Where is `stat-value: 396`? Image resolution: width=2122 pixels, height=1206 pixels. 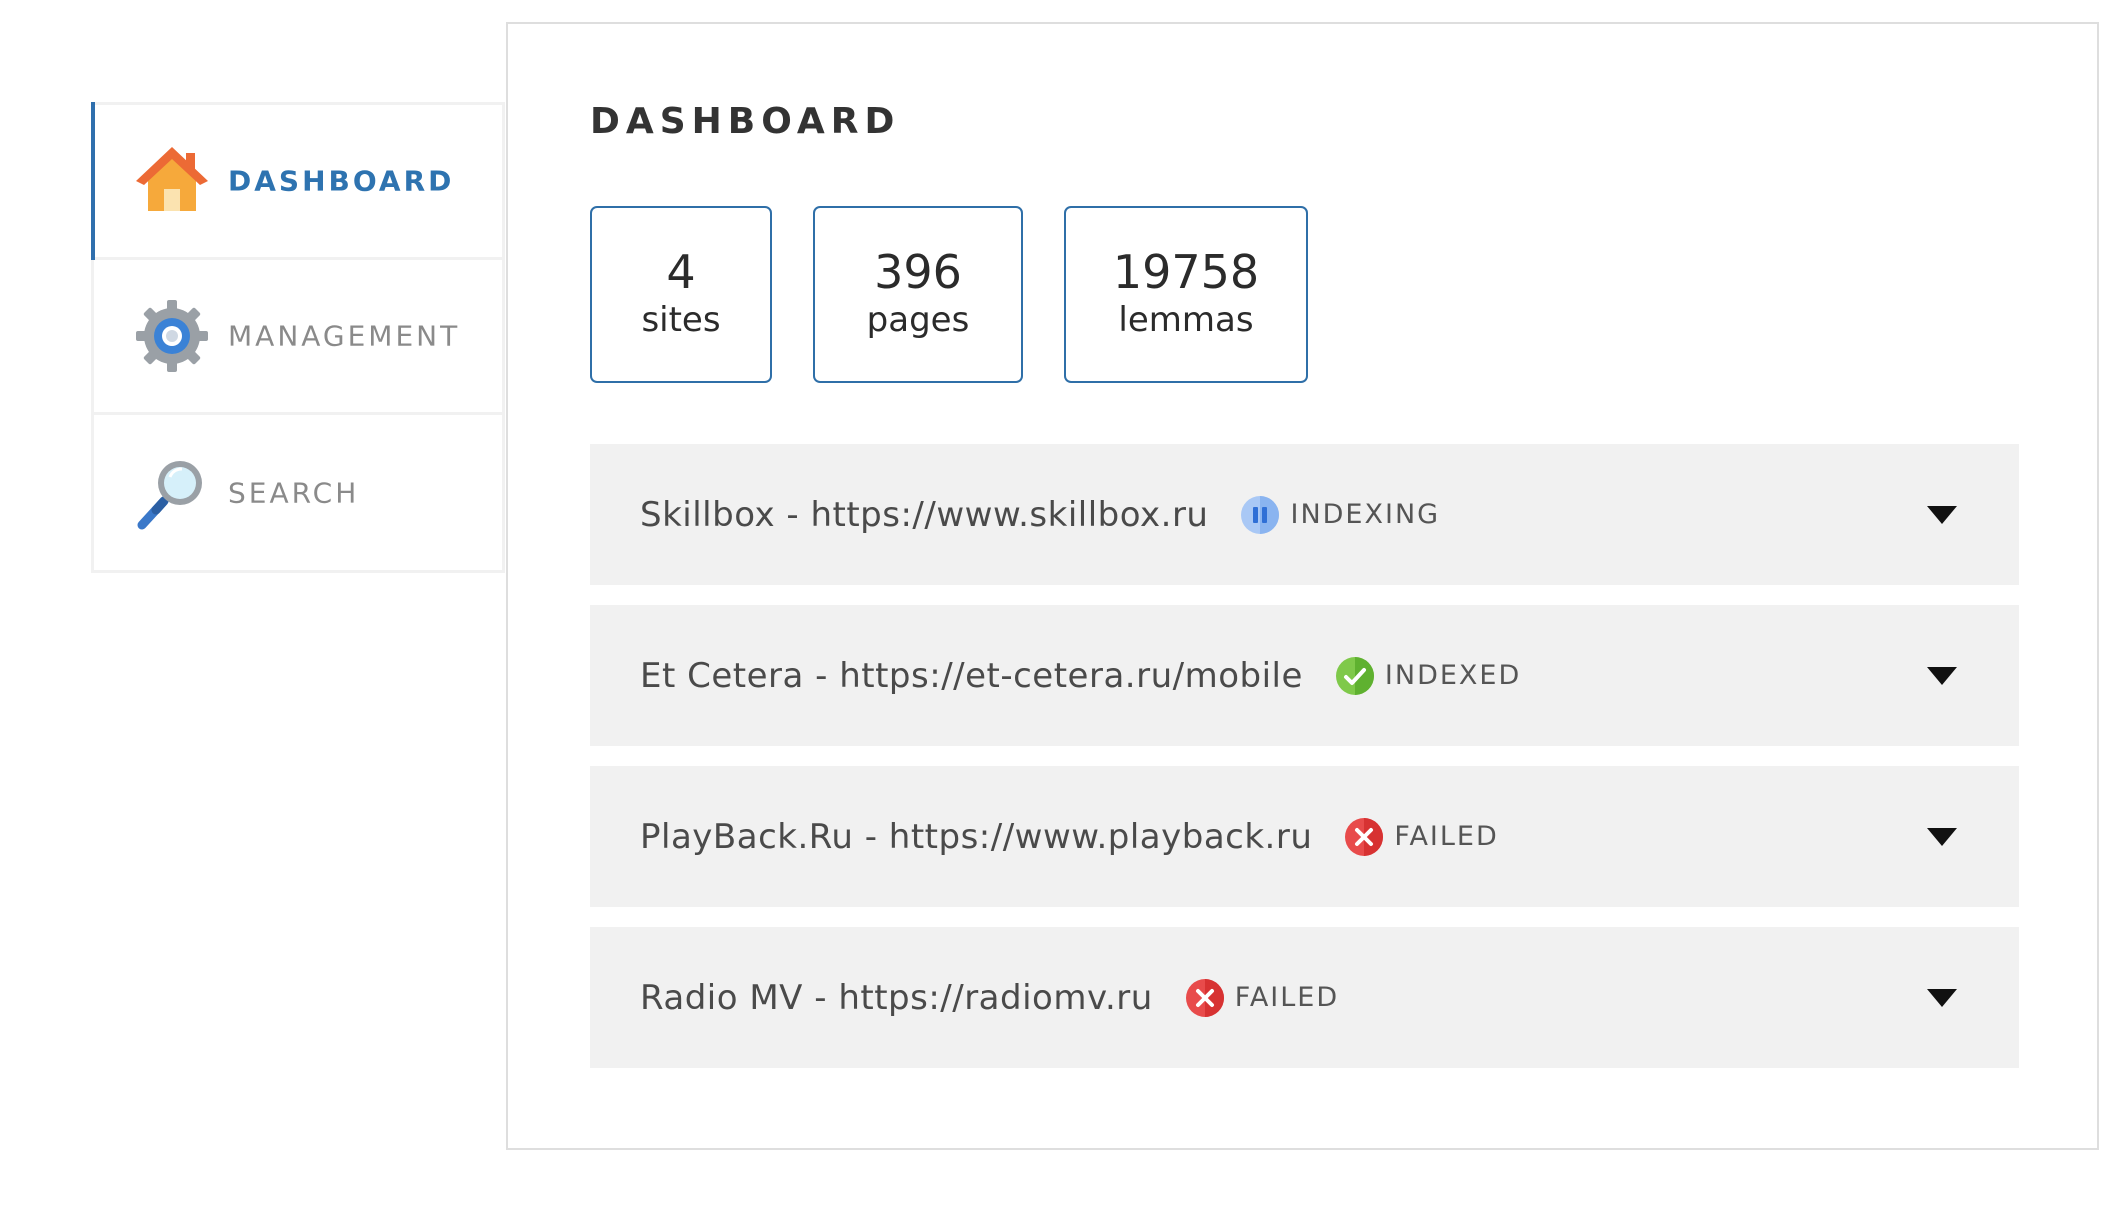
stat-value: 396 is located at coordinates (918, 272).